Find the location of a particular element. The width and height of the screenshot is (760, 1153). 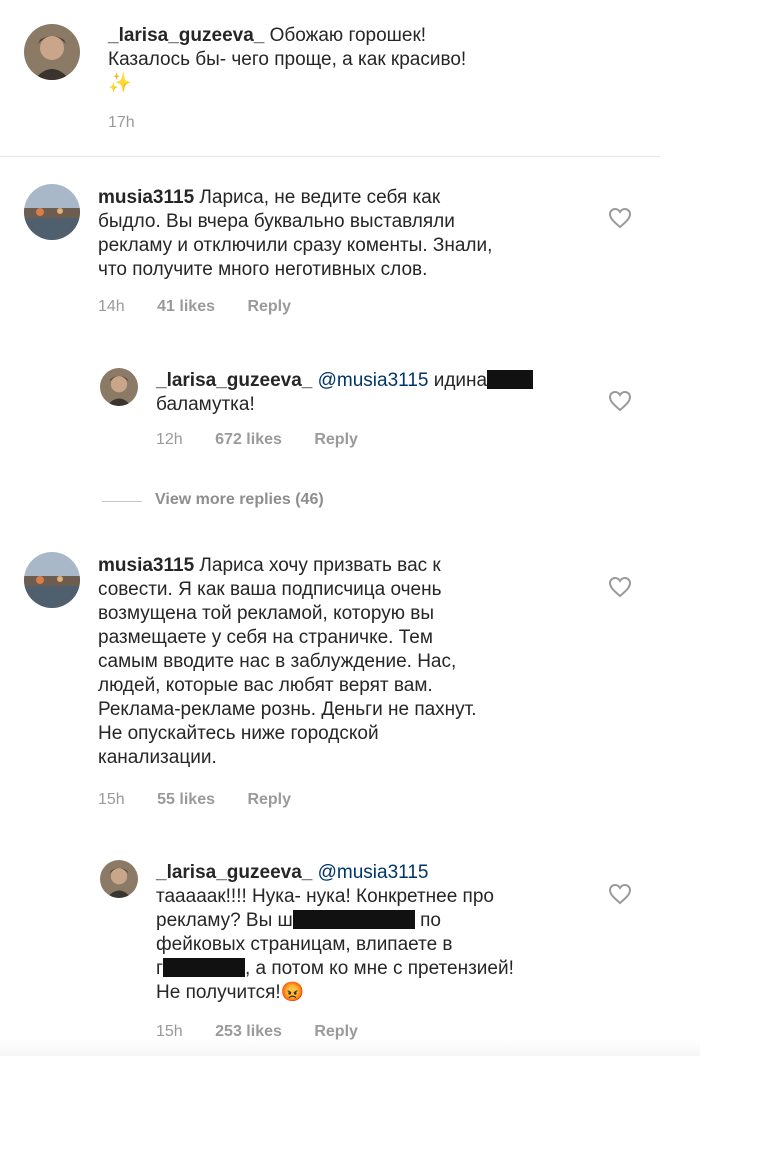

reply-2-meta: 15h 253 likes Reply is located at coordinates (271, 1032).